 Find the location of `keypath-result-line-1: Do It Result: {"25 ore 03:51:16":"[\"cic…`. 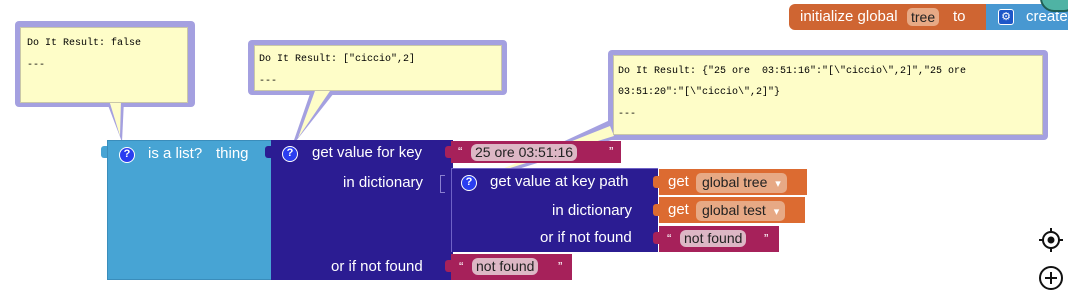

keypath-result-line-1: Do It Result: {"25 ore 03:51:16":"[\"cic… is located at coordinates (792, 71).